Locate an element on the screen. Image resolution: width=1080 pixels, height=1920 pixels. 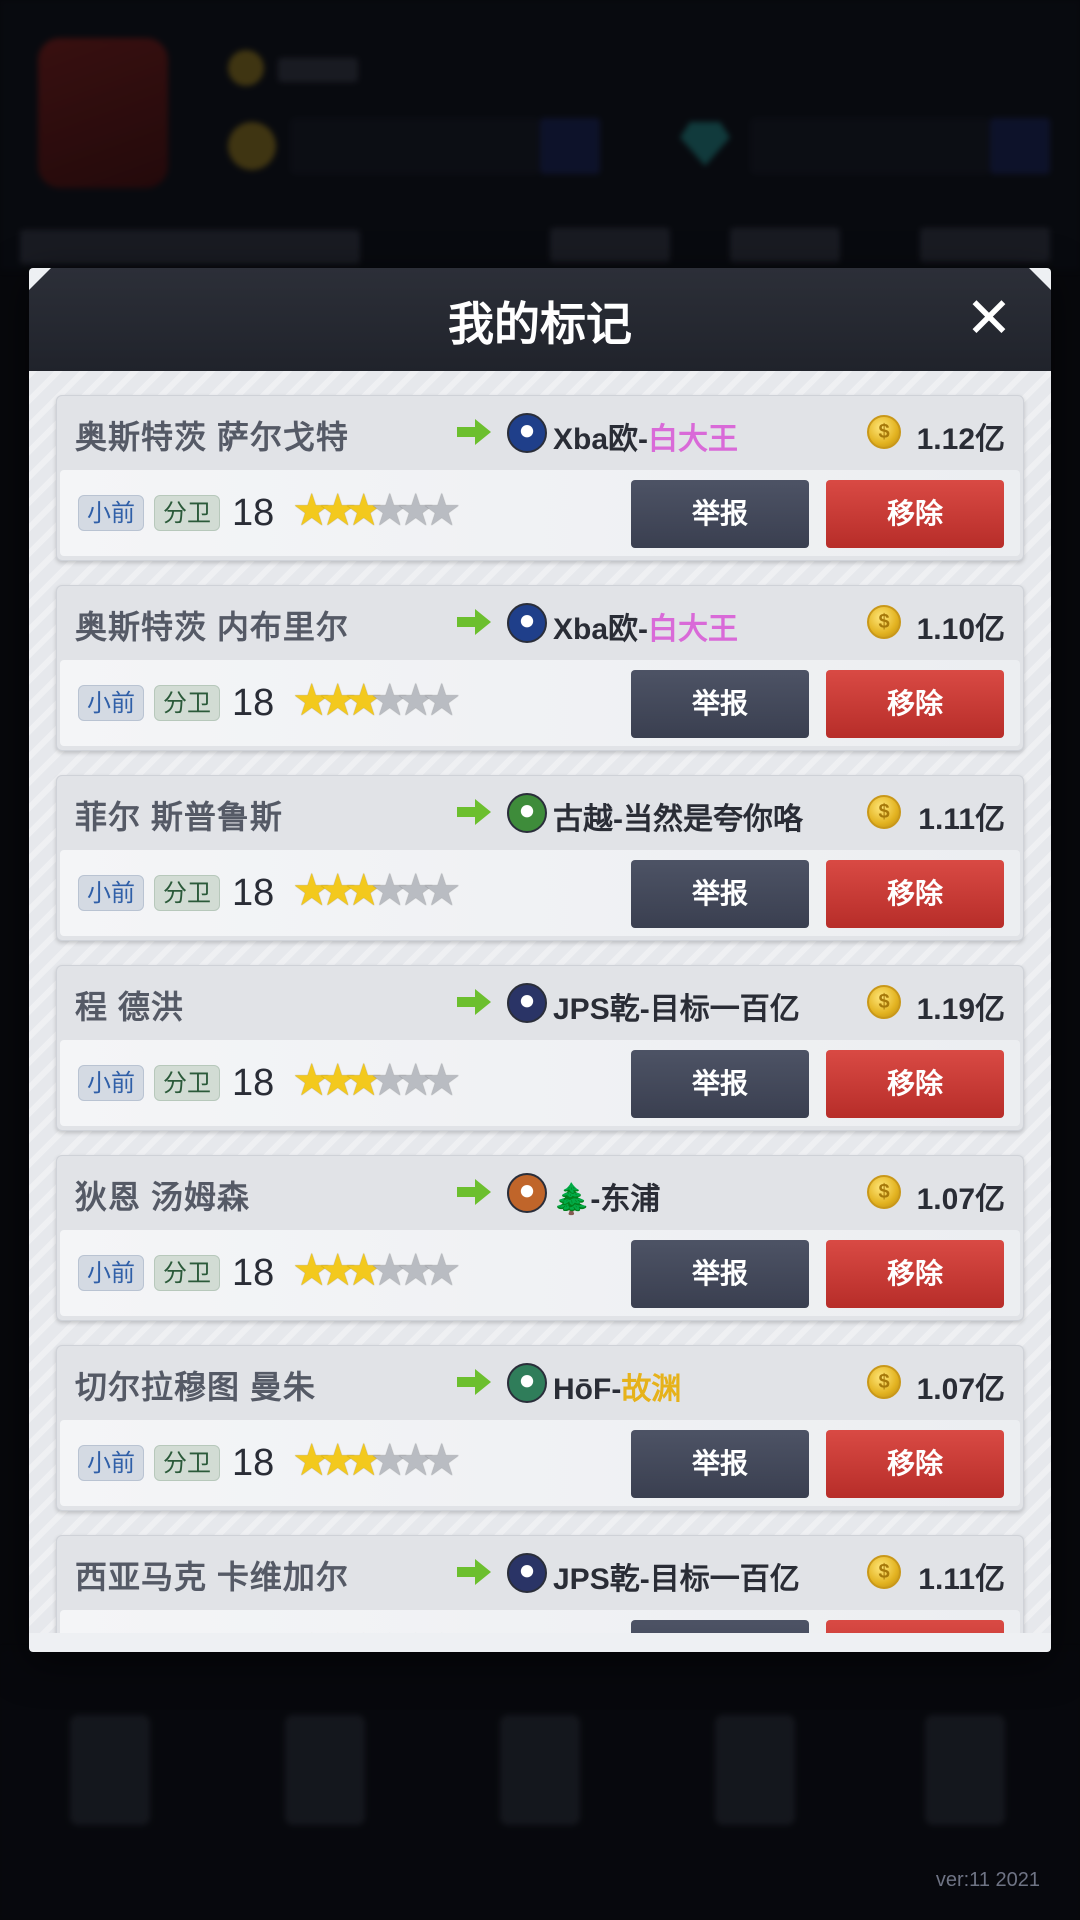
team-name-prefix: Xba欧- is located at coordinates (601, 439).